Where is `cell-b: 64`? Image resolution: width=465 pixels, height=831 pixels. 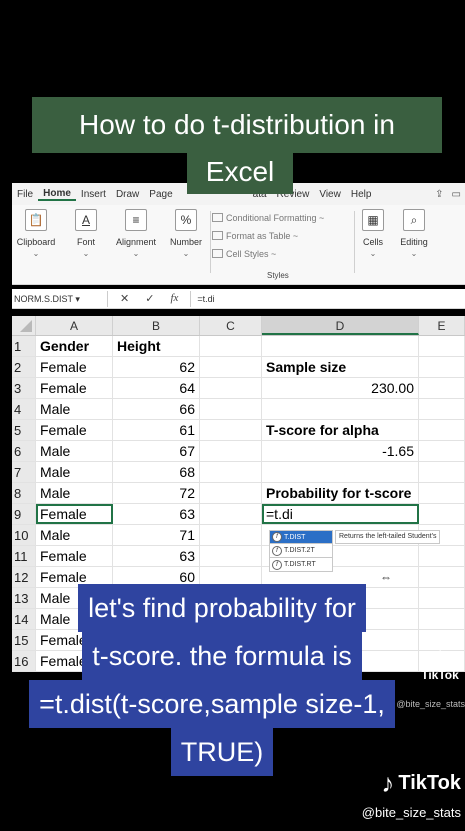
cell-b: 64 is located at coordinates (156, 388).